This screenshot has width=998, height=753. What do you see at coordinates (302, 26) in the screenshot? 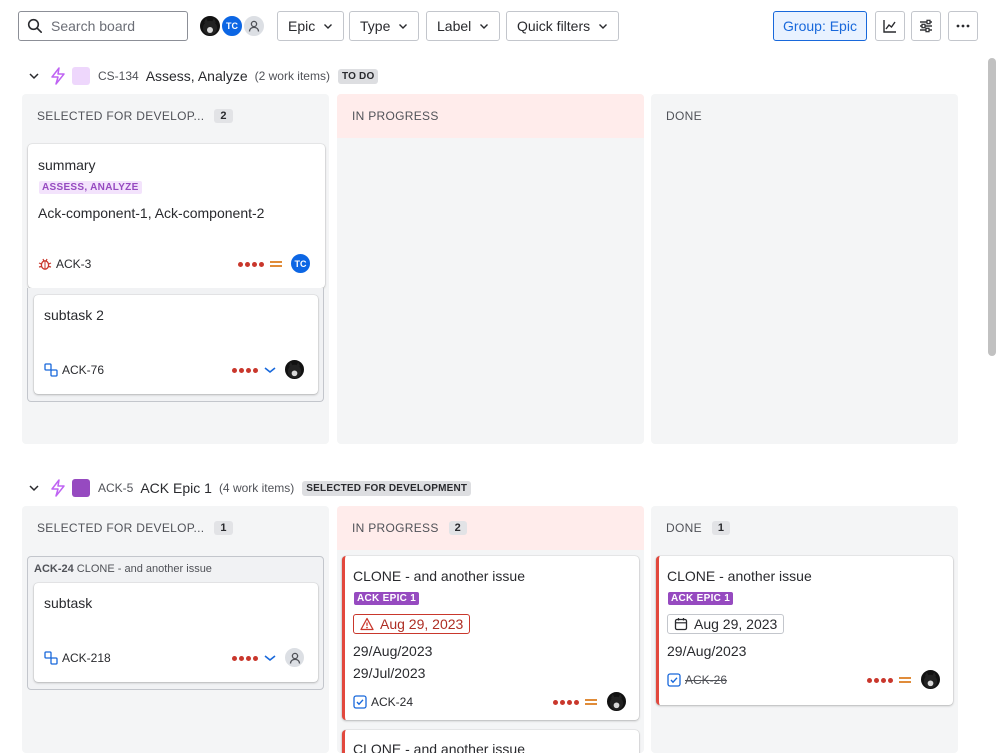
I see `epic-filter-label: Epic` at bounding box center [302, 26].